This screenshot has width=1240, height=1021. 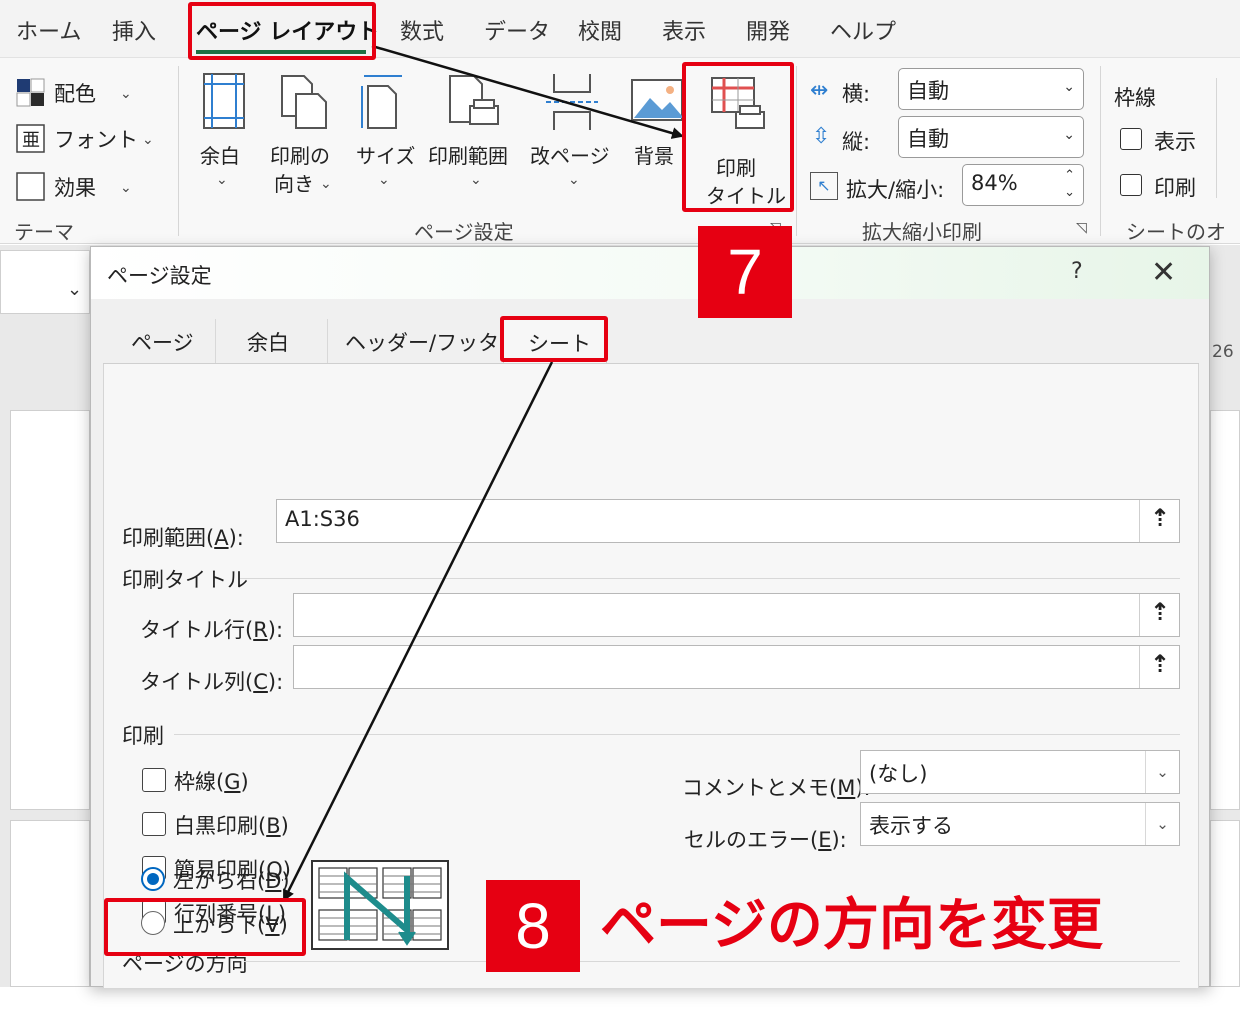 What do you see at coordinates (418, 631) in the screenshot?
I see `arrow-to-page-order` at bounding box center [418, 631].